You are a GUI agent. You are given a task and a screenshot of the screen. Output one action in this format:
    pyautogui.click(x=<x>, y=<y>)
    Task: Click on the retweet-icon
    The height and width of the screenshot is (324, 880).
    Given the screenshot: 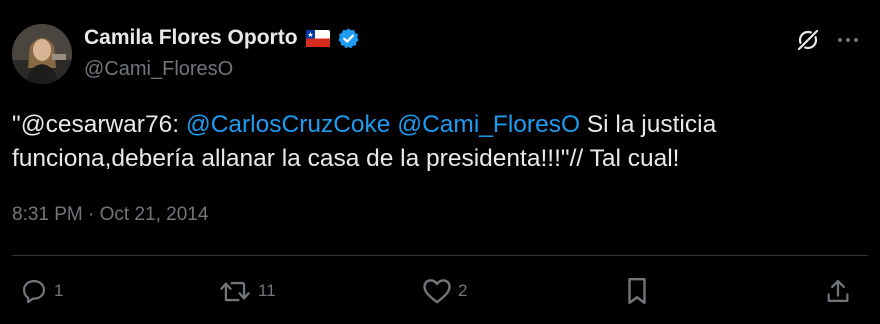 What is the action you would take?
    pyautogui.click(x=235, y=291)
    